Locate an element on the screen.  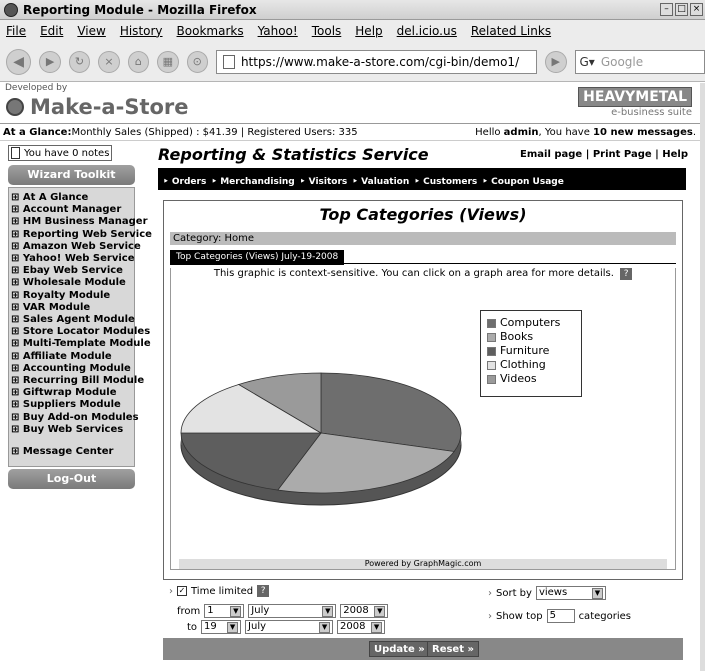
legend-item-furniture: Furniture is located at coordinates (531, 351).